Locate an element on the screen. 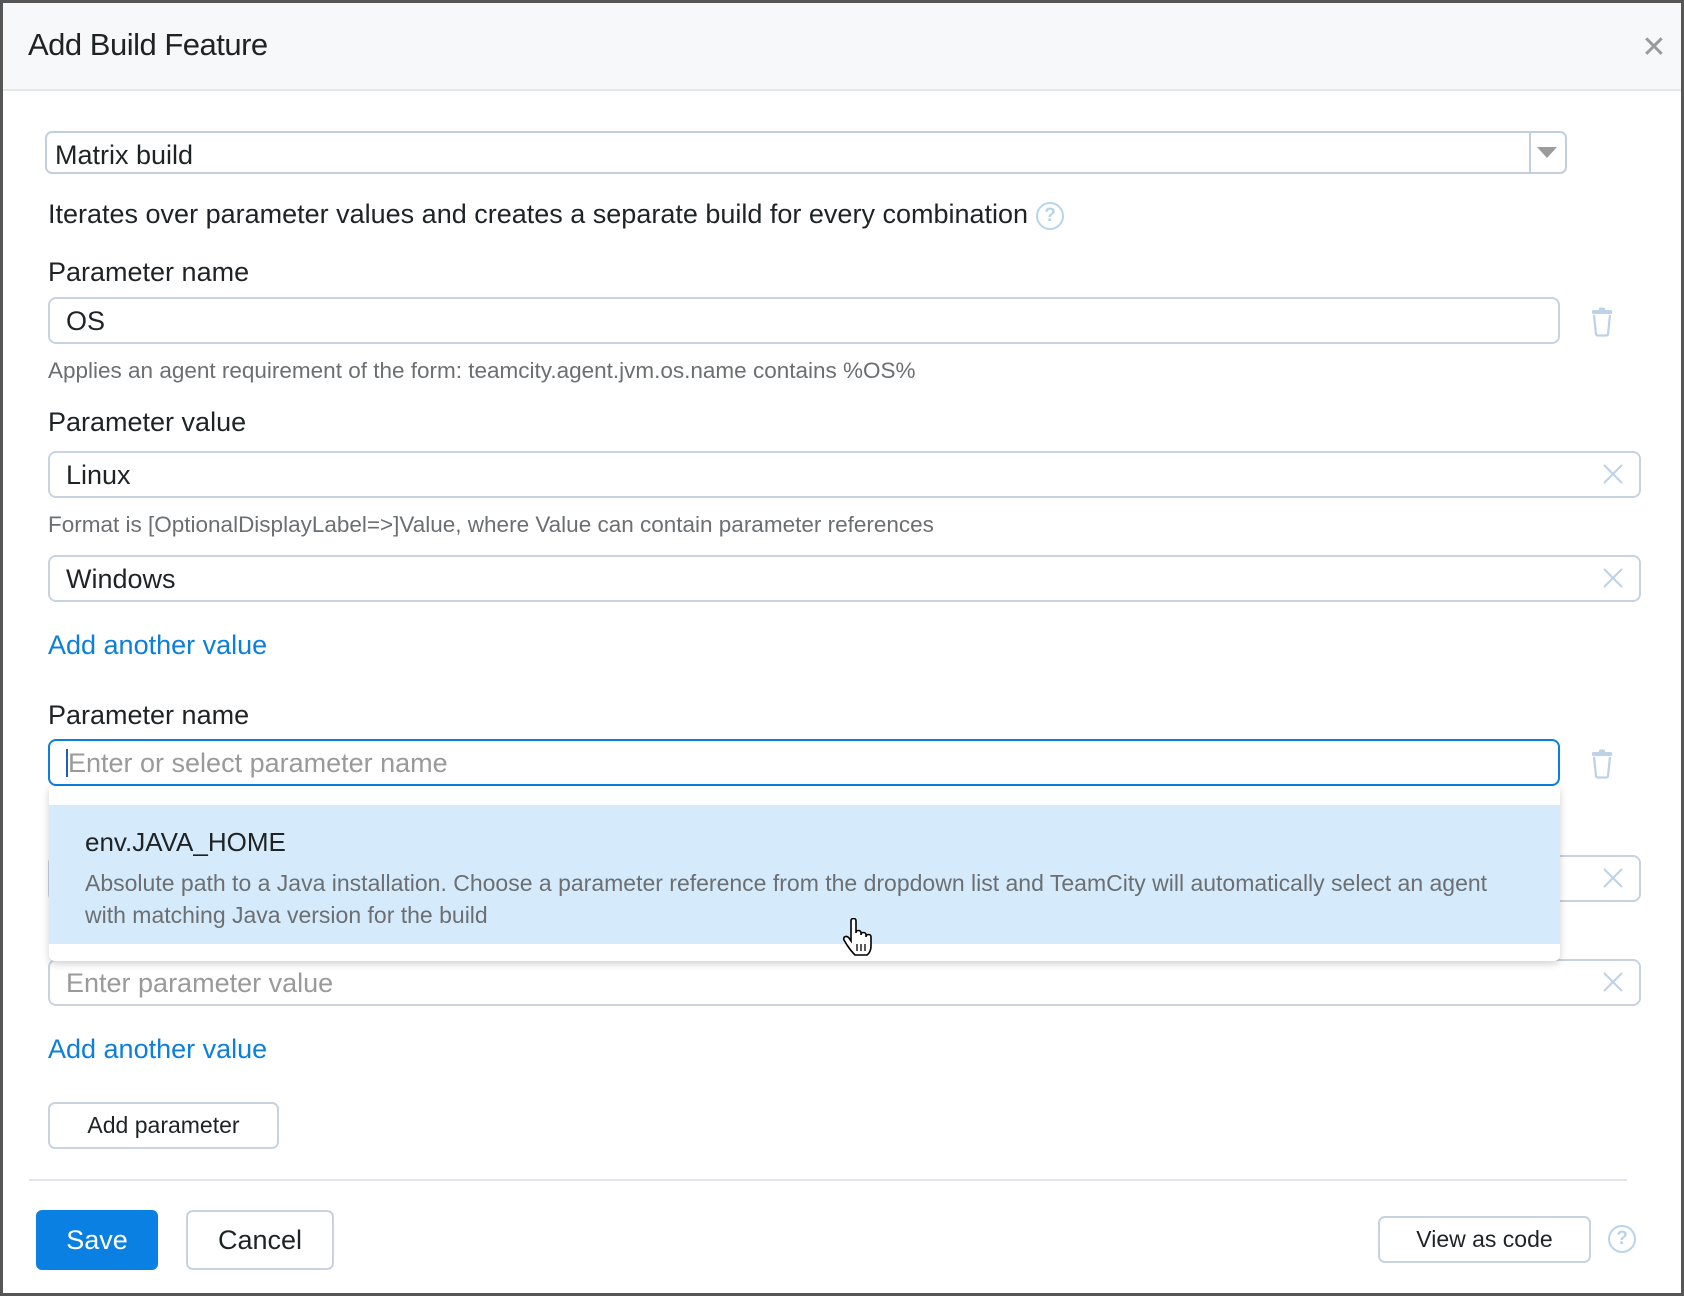  feature-type-select: Matrix build is located at coordinates (806, 152).